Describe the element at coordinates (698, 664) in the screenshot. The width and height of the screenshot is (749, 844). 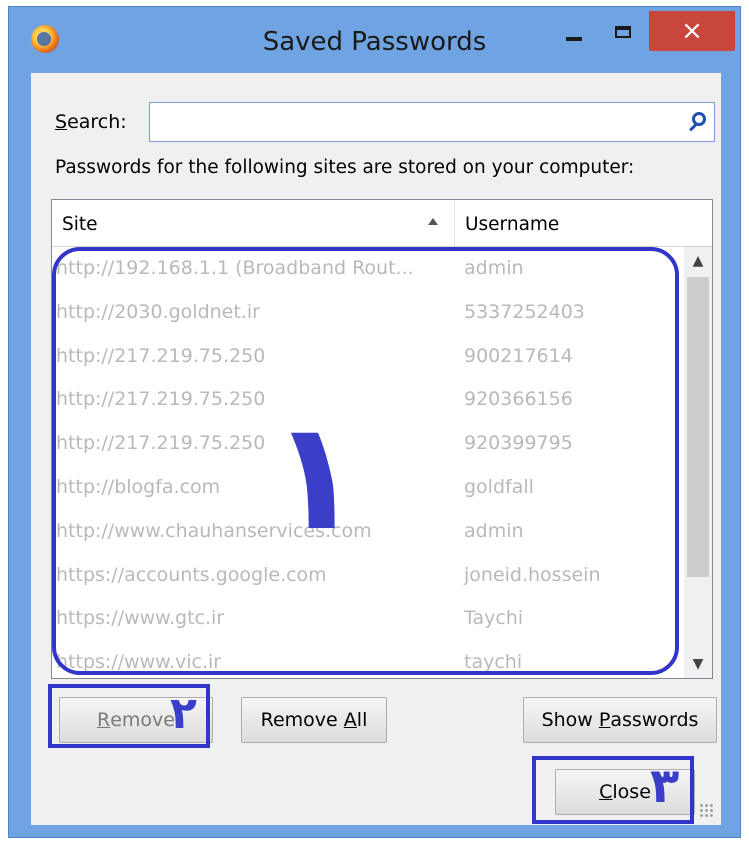
I see `scroll-down-icon: ▼` at that location.